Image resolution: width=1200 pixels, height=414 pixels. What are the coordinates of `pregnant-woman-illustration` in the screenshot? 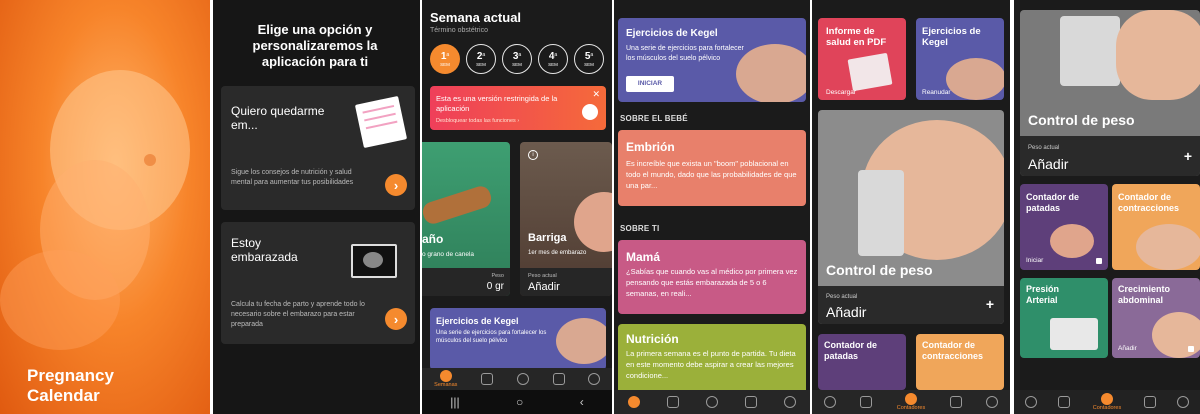 It's located at (975, 79).